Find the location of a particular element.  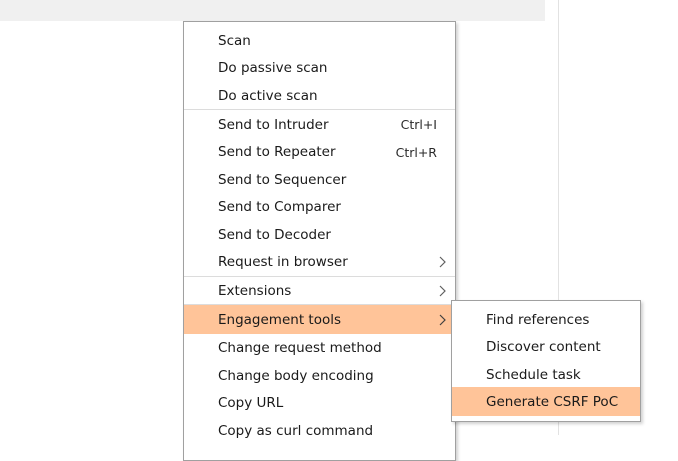

menu-item-schedule-task: Schedule task is located at coordinates (546, 375).